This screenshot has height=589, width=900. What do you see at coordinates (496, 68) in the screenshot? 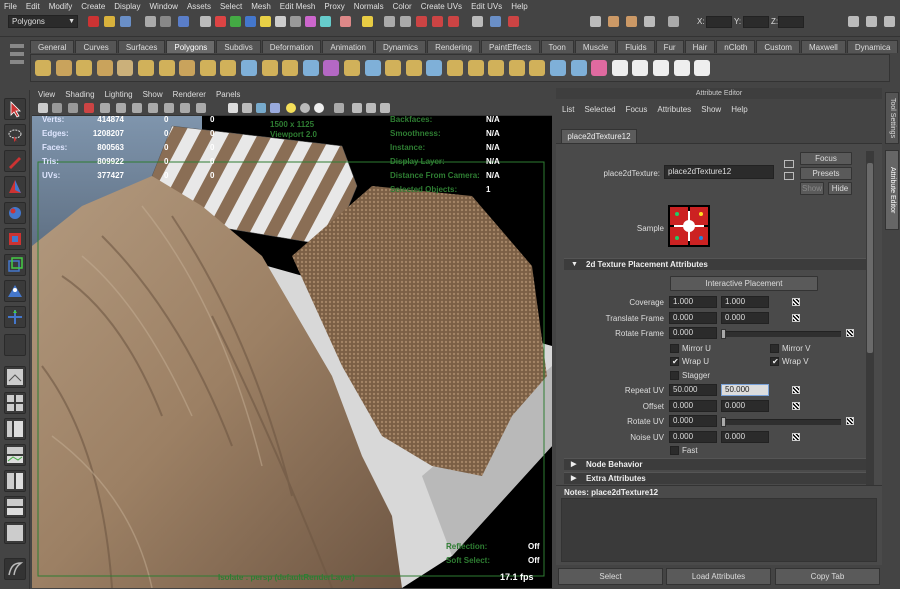
I see `shelf-offset-edge-loop-icon` at bounding box center [496, 68].